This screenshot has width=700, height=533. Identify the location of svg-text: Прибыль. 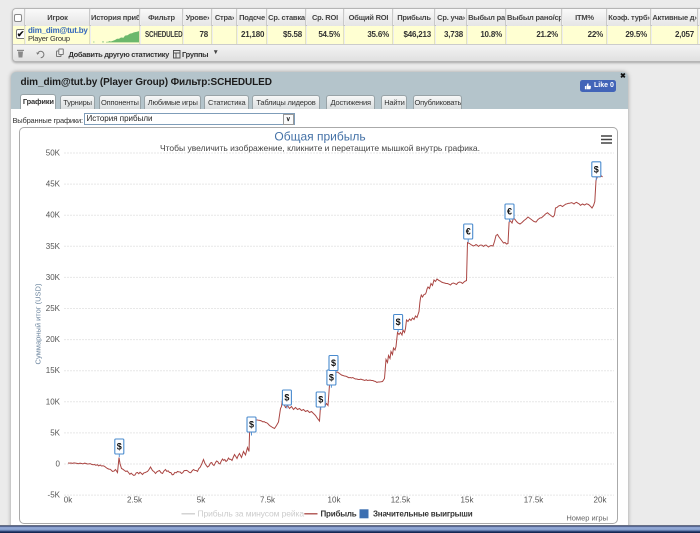
(338, 513).